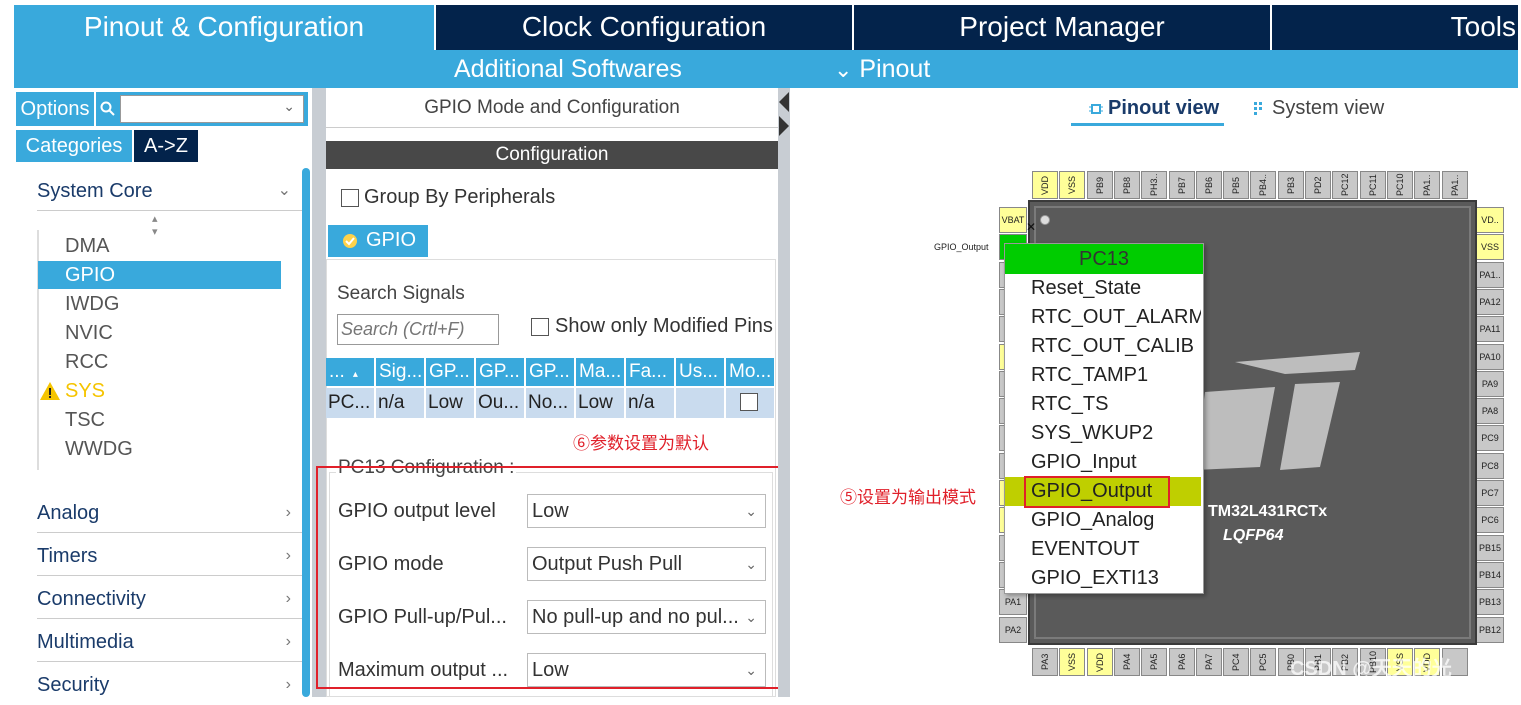 The width and height of the screenshot is (1521, 705). Describe the element at coordinates (1103, 317) in the screenshot. I see `menu-item-rtc-out-alarm: RTC_OUT_ALARM` at that location.